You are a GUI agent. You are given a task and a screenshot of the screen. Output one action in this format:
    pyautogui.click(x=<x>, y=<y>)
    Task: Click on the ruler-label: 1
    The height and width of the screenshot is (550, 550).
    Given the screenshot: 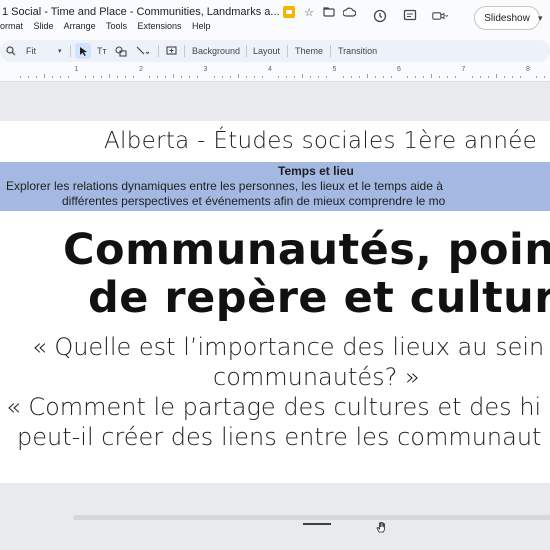 What is the action you would take?
    pyautogui.click(x=76, y=69)
    